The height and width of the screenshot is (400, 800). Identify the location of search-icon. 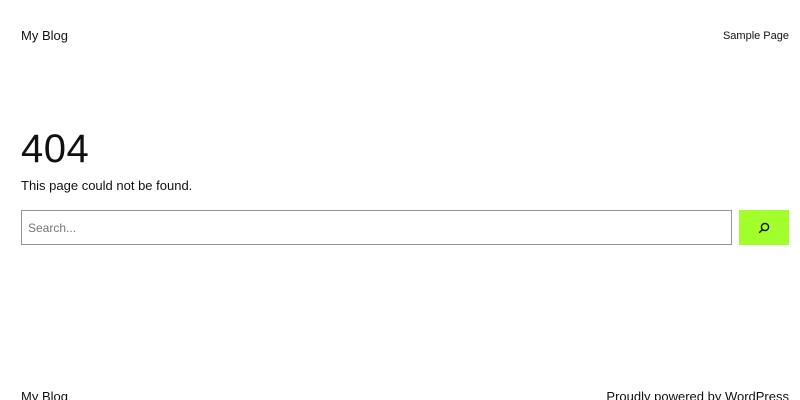
(764, 227).